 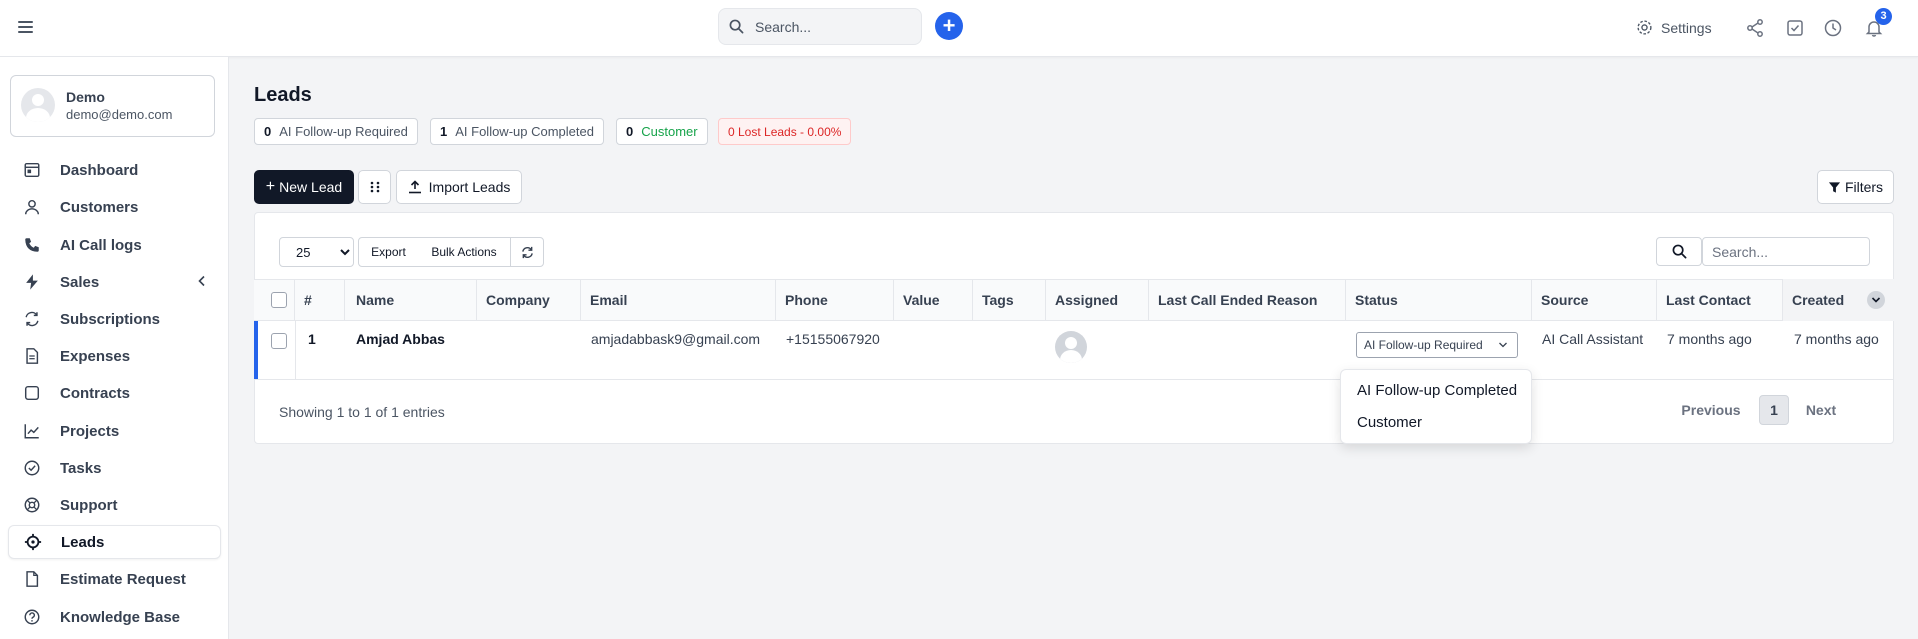 I want to click on status-chip-ai-follow-up-completed: 1 AI Follow-up Completed, so click(x=517, y=131).